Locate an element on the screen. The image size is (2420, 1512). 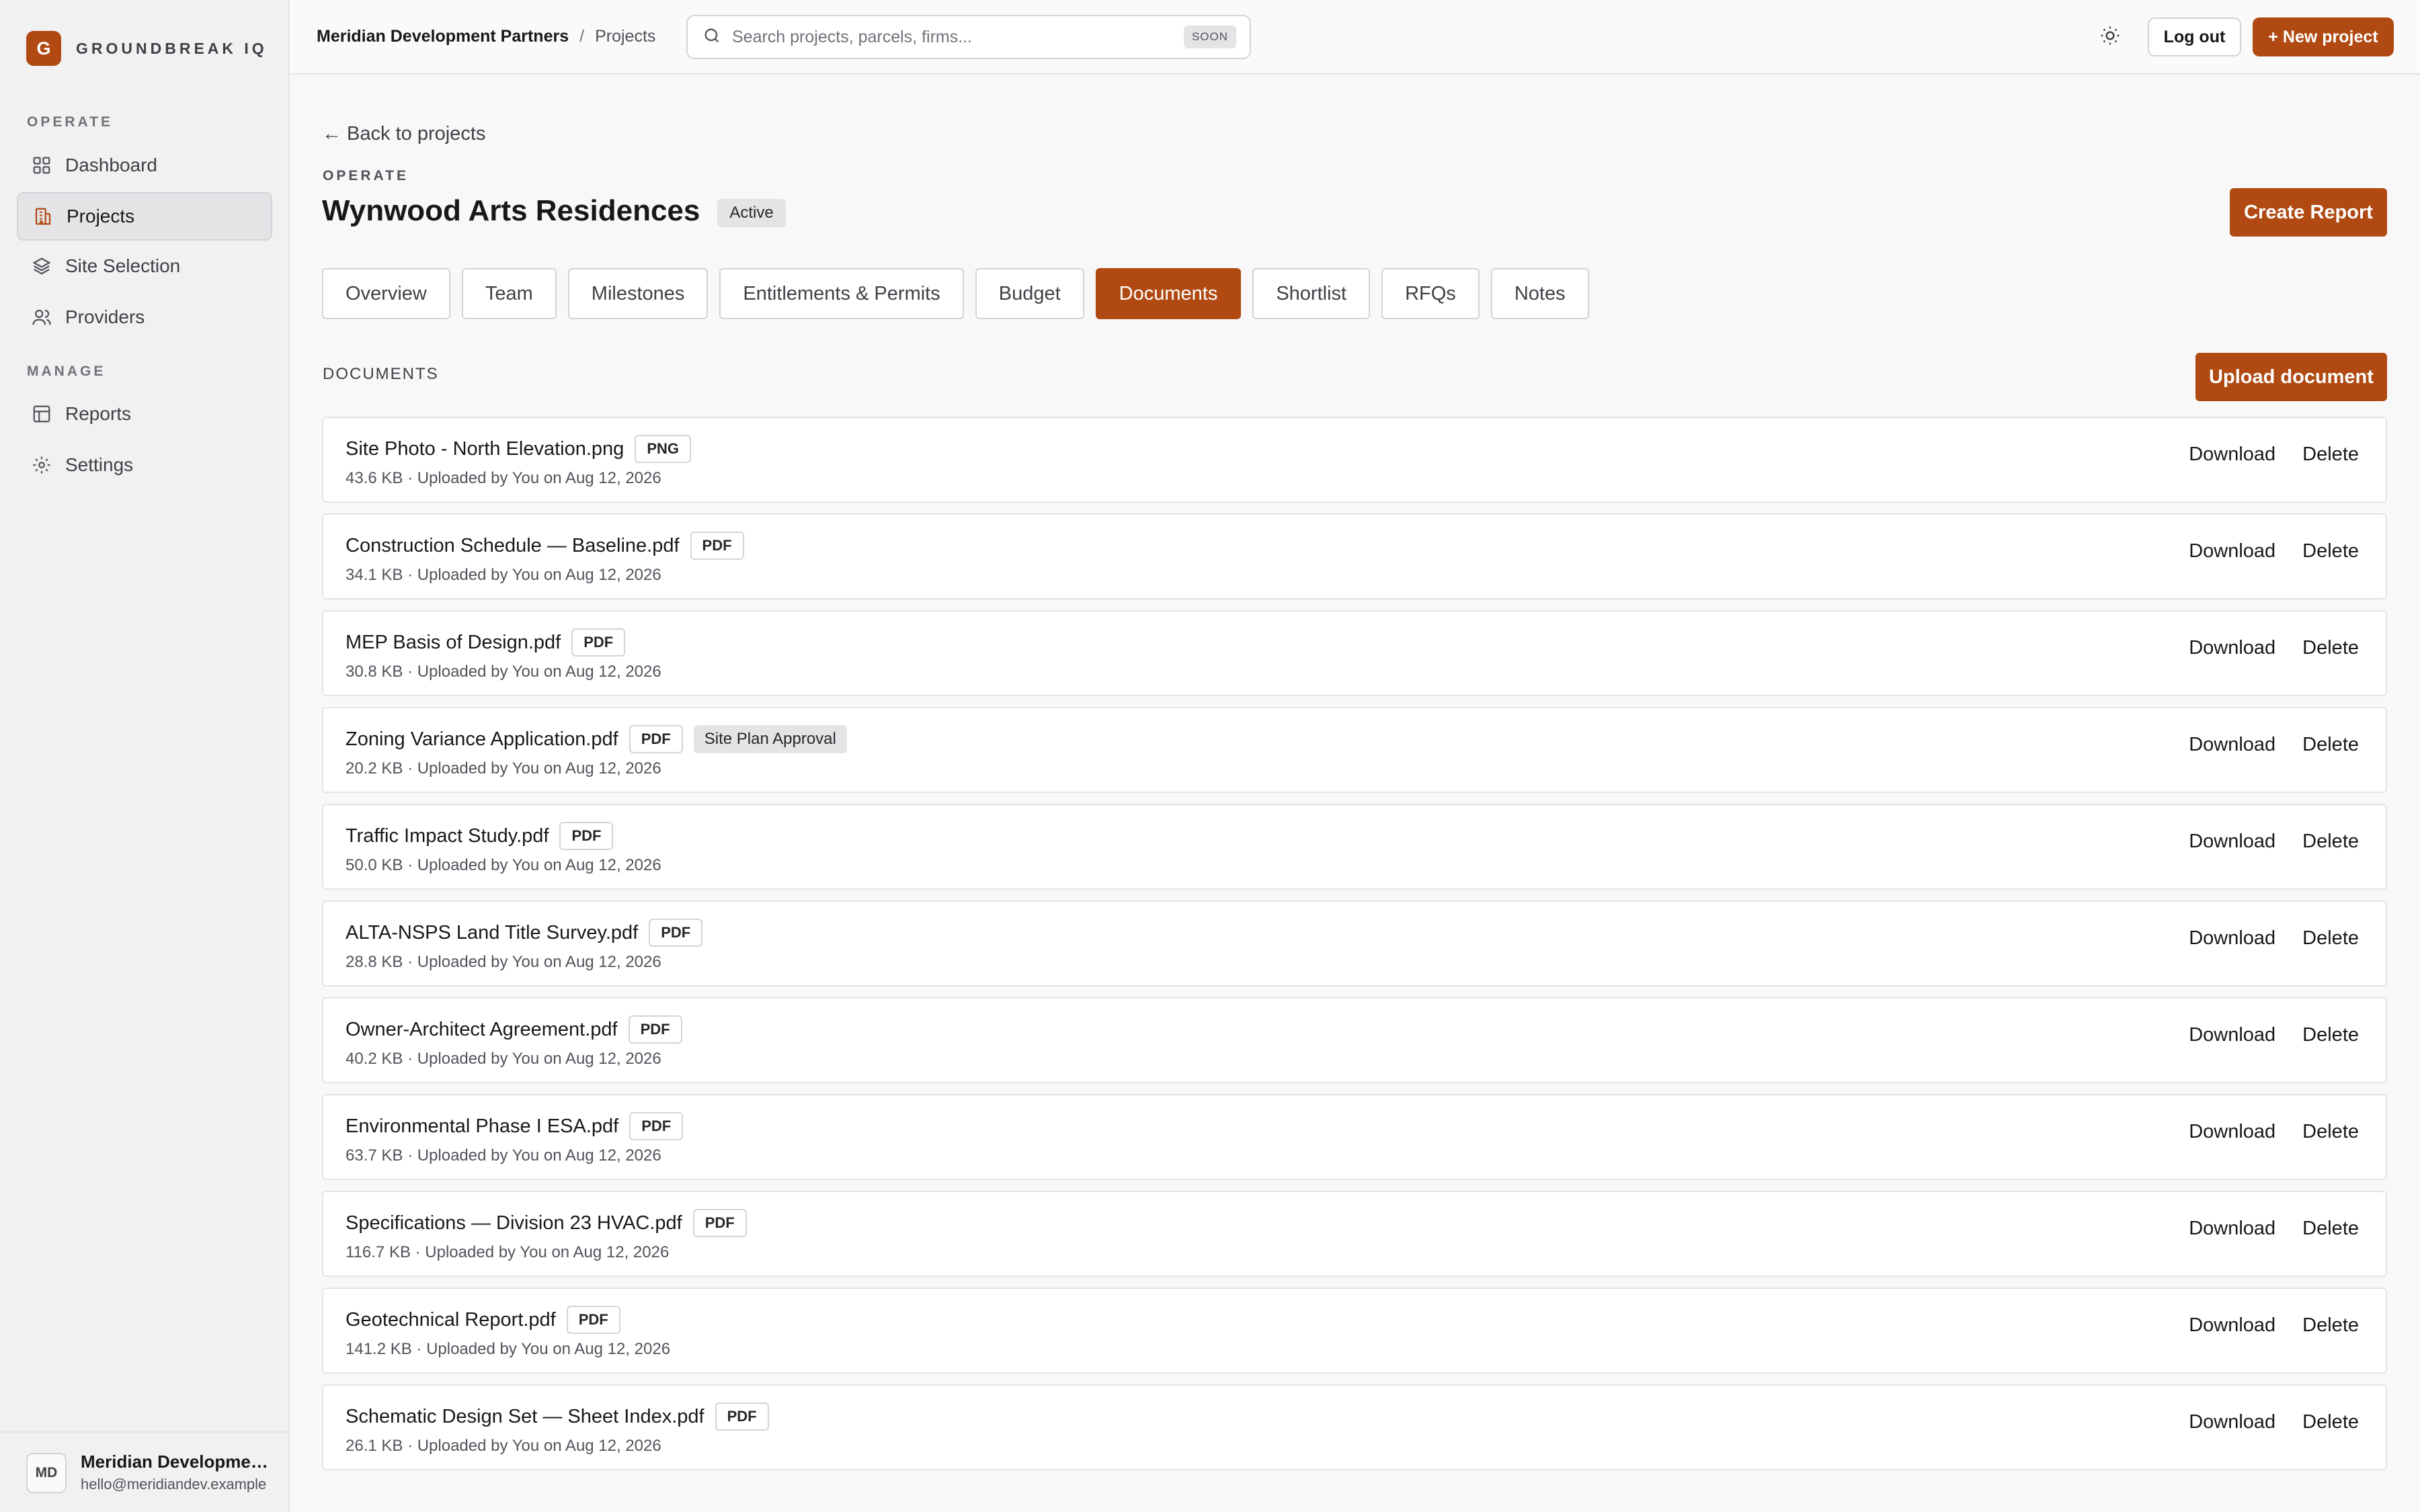
back-to-projects-link: ← Back to projects is located at coordinates (403, 134).